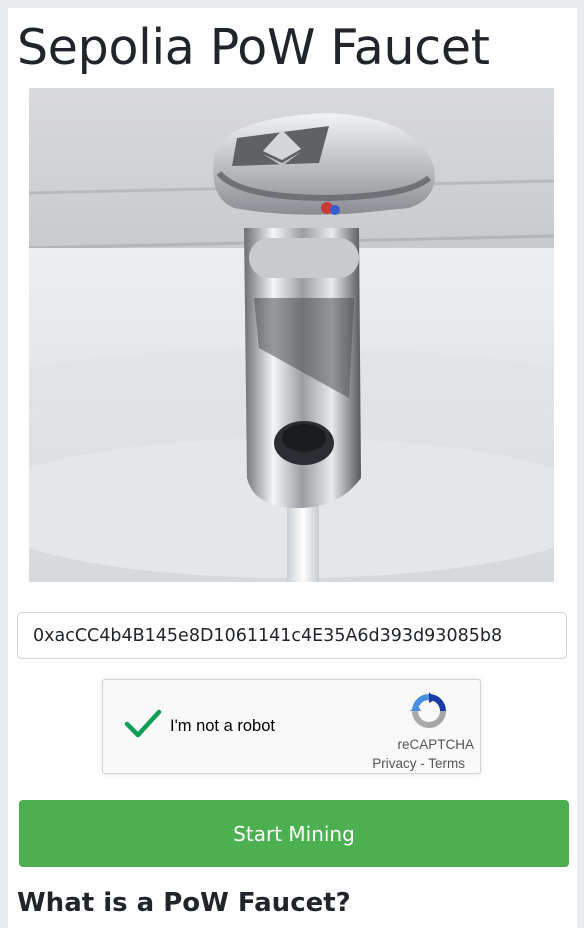 The height and width of the screenshot is (928, 584). Describe the element at coordinates (446, 763) in the screenshot. I see `recaptcha-terms-link: Terms` at that location.